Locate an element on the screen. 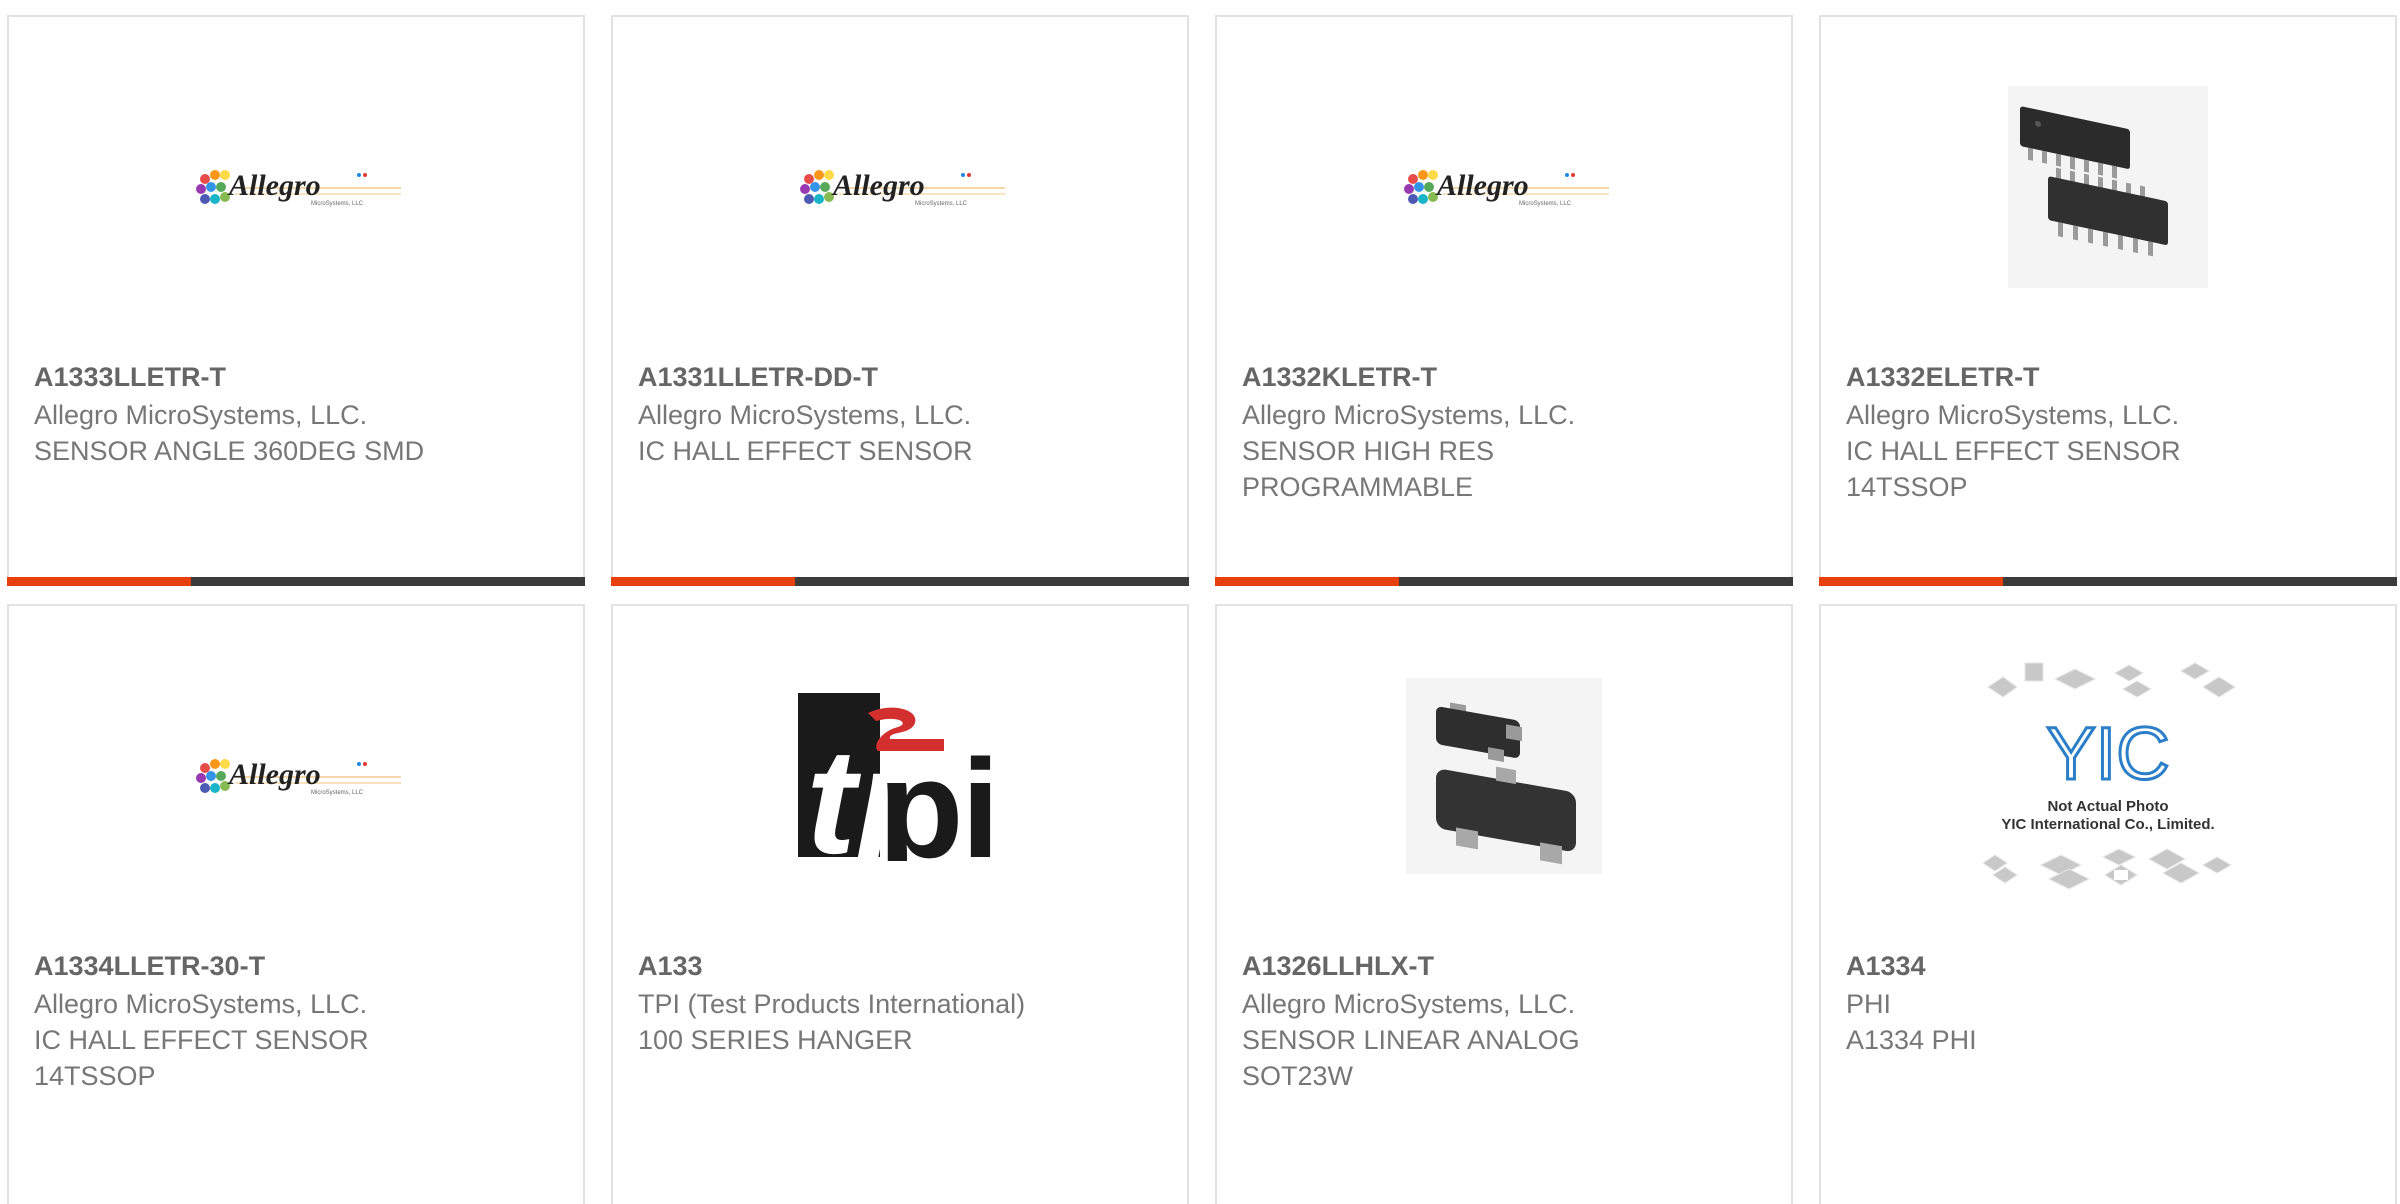 This screenshot has width=2400, height=1204. part-number: A1332KLETR-T is located at coordinates (1506, 377).